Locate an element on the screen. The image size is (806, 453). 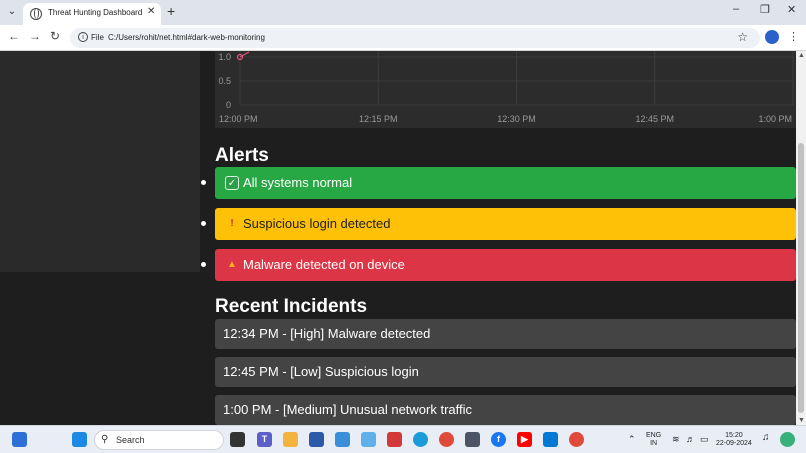
youtube-icon: ▶ is located at coordinates (524, 439).